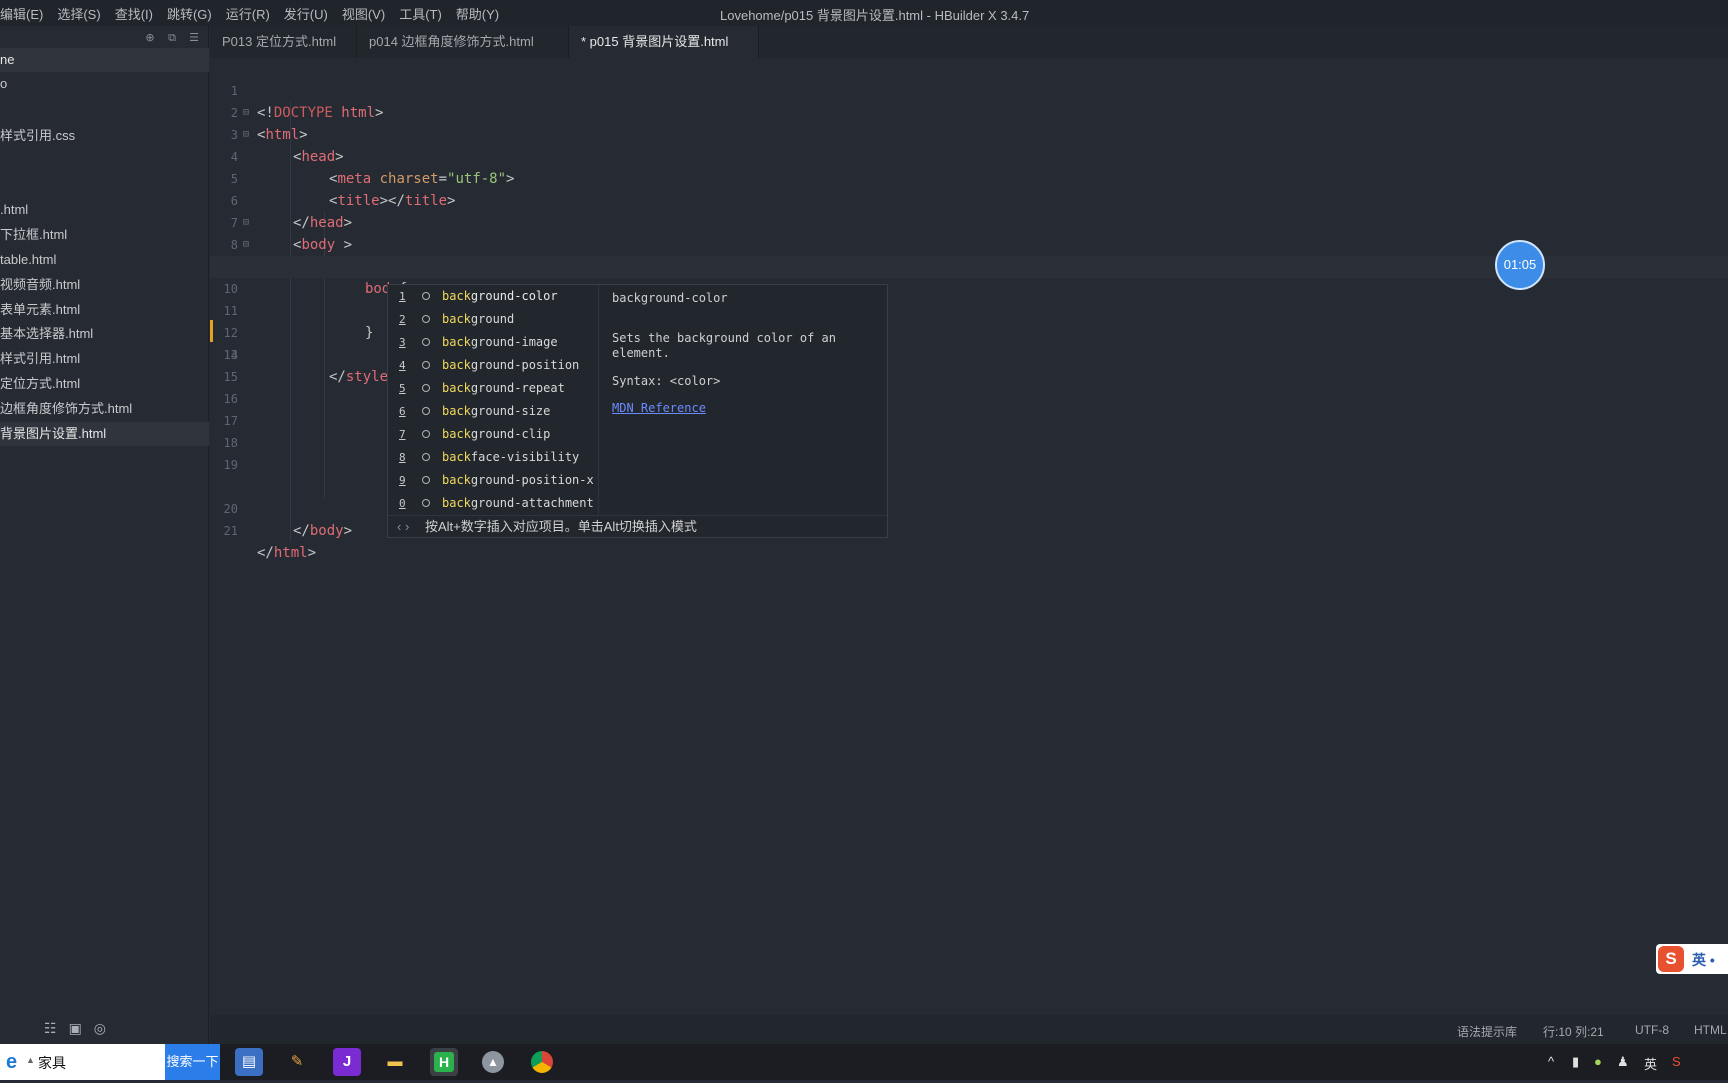  Describe the element at coordinates (659, 408) in the screenshot. I see `mdn-reference-link: MDN Reference` at that location.